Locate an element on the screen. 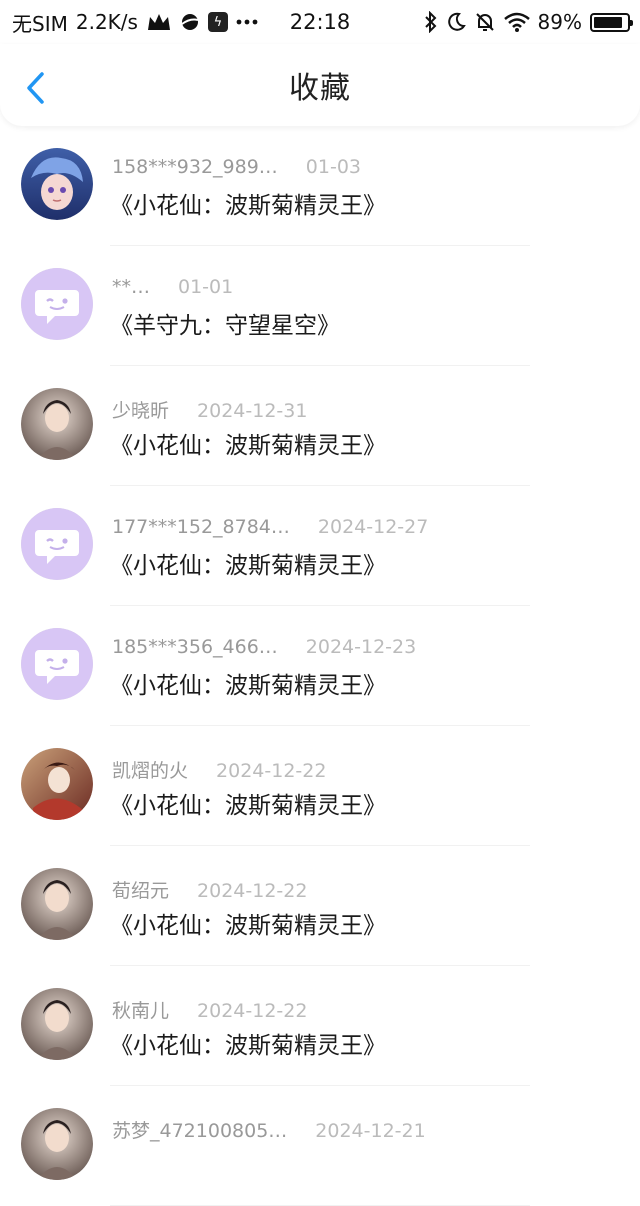 Image resolution: width=640 pixels, height=1206 pixels. crown-icon is located at coordinates (159, 22).